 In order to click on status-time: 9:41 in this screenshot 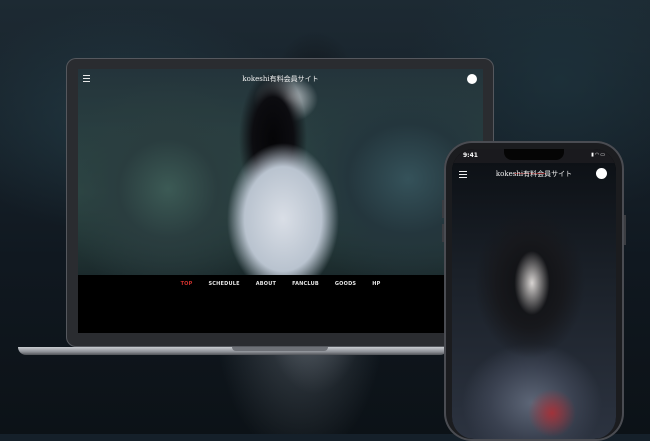, I will do `click(470, 155)`.